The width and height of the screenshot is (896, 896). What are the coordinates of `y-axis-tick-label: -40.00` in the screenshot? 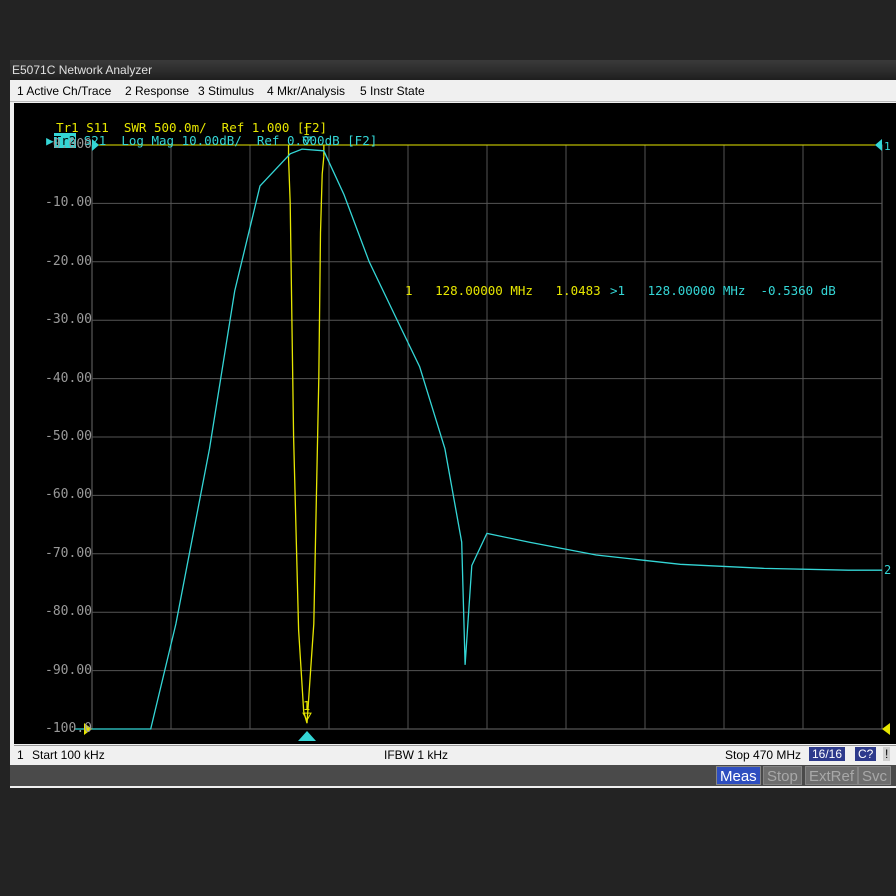 It's located at (68, 378).